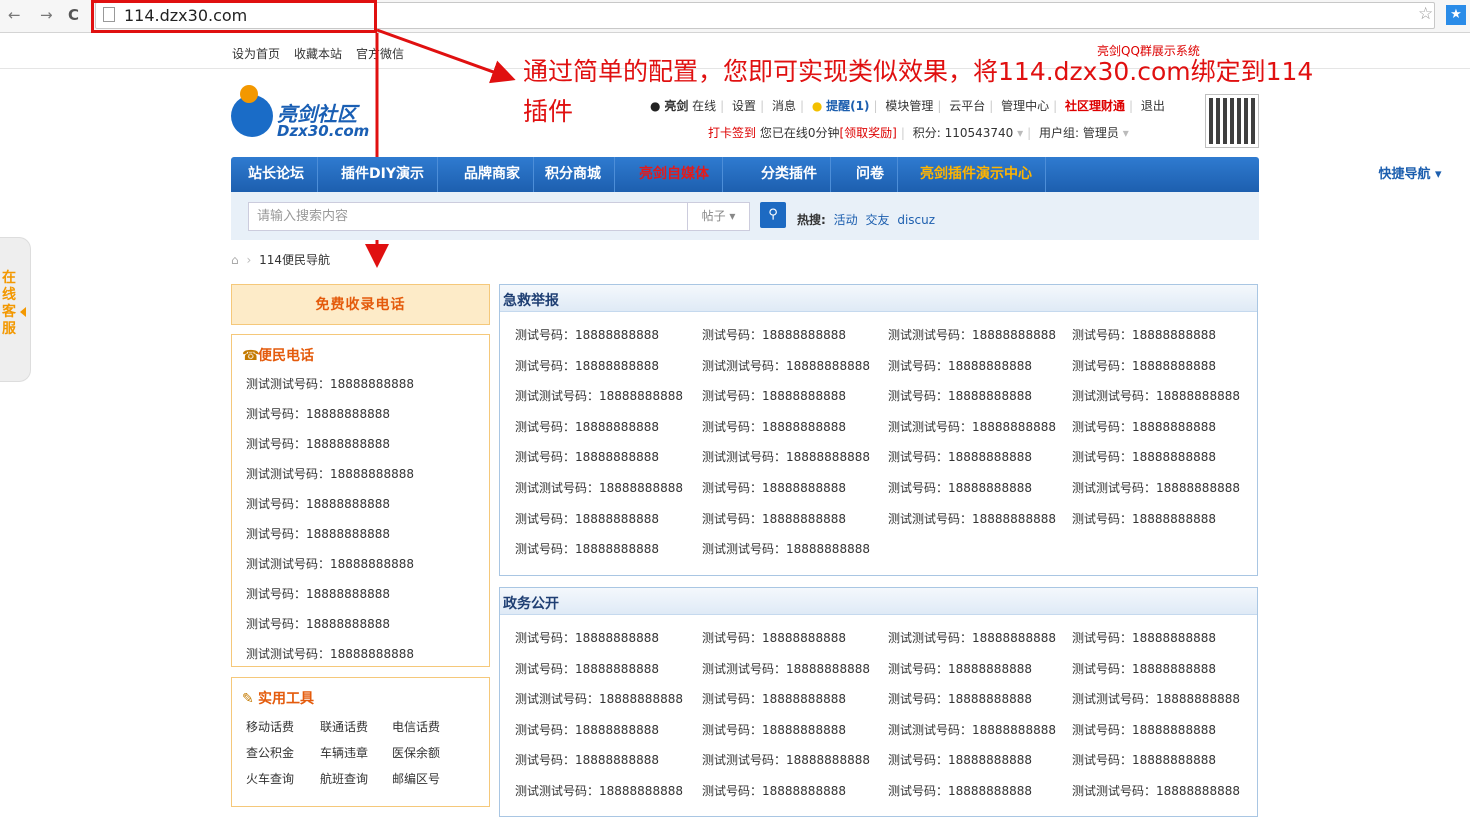 Image resolution: width=1470 pixels, height=817 pixels. What do you see at coordinates (360, 304) in the screenshot?
I see `free-listing-button: 免费收录电话` at bounding box center [360, 304].